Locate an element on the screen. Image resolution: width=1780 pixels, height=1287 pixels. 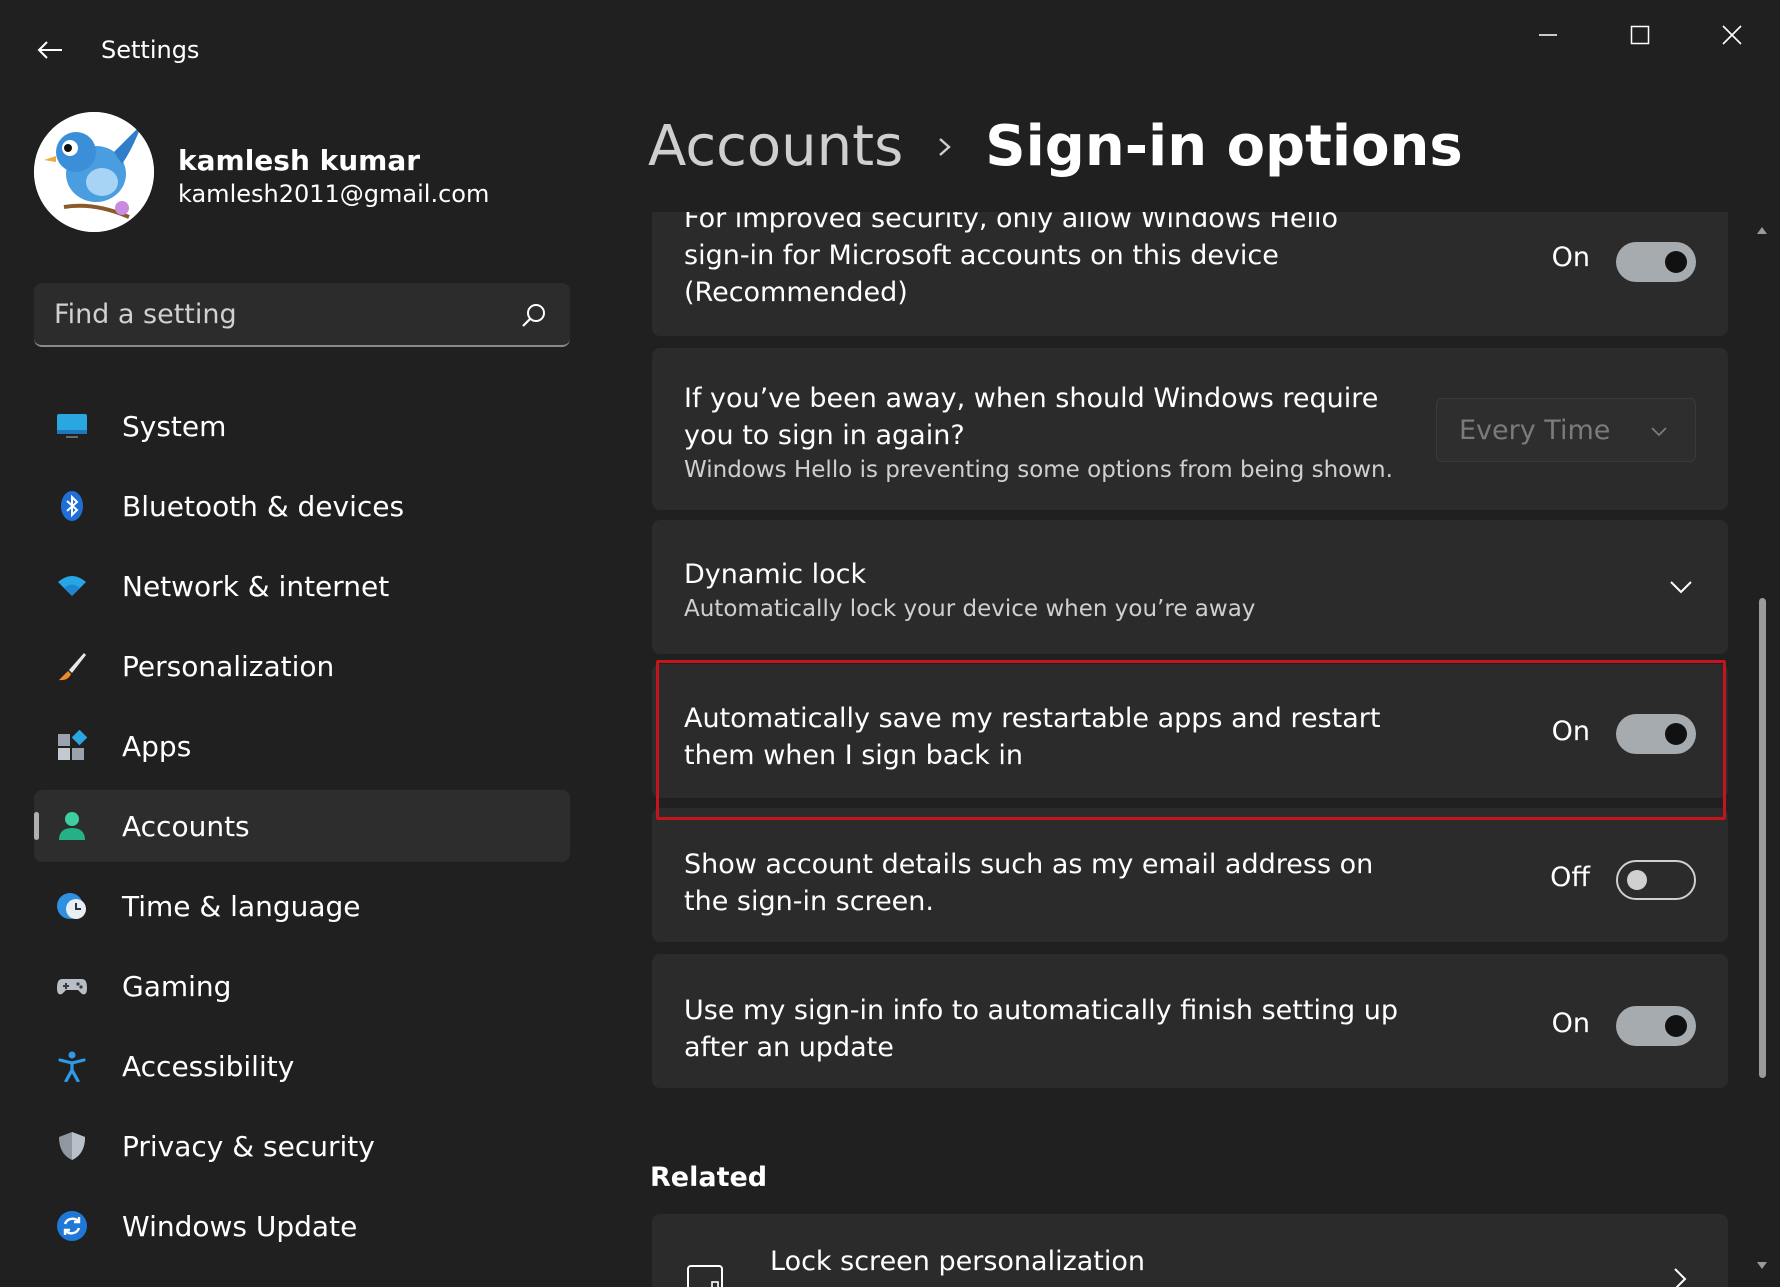
minimize-icon is located at coordinates (1548, 35).